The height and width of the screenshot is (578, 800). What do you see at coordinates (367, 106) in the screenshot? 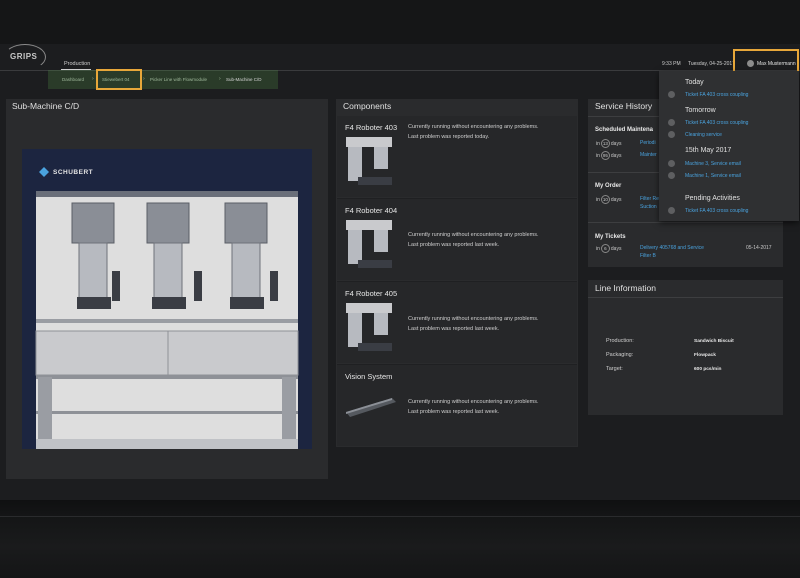
I see `components-title: Components` at bounding box center [367, 106].